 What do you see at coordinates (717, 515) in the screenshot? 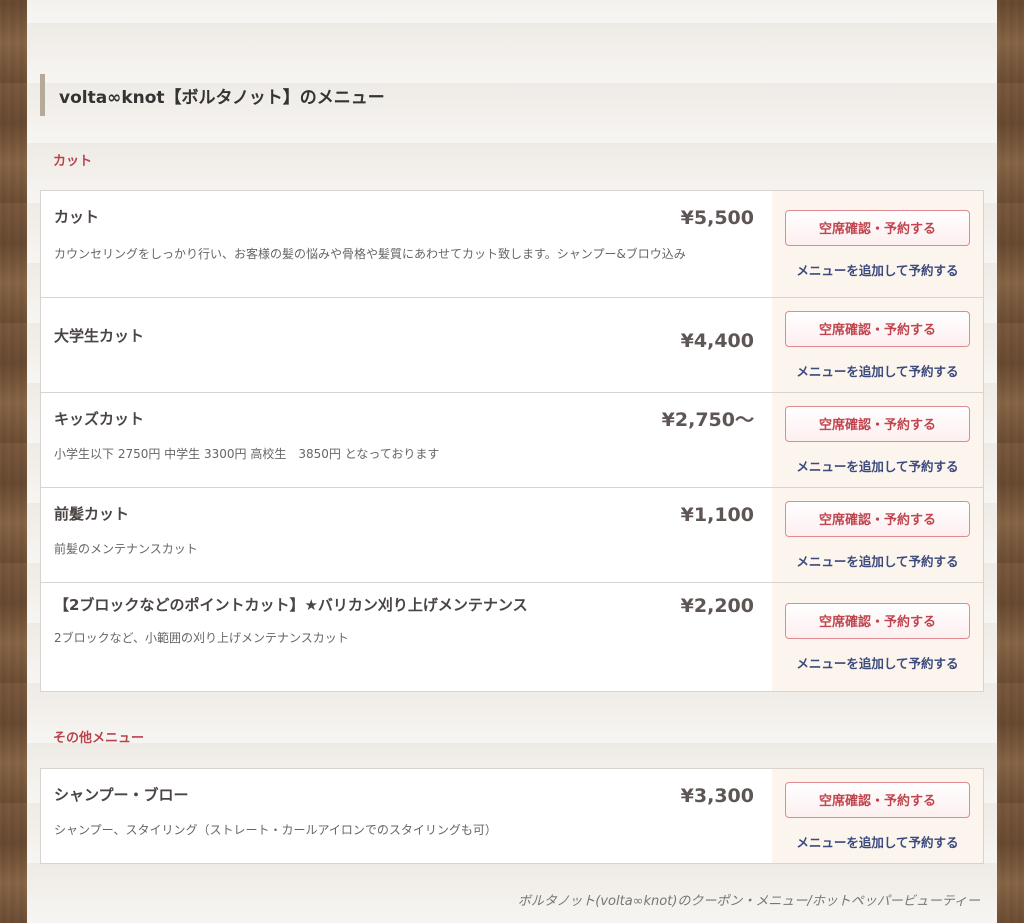
I see `menu-item-price: ¥1,100` at bounding box center [717, 515].